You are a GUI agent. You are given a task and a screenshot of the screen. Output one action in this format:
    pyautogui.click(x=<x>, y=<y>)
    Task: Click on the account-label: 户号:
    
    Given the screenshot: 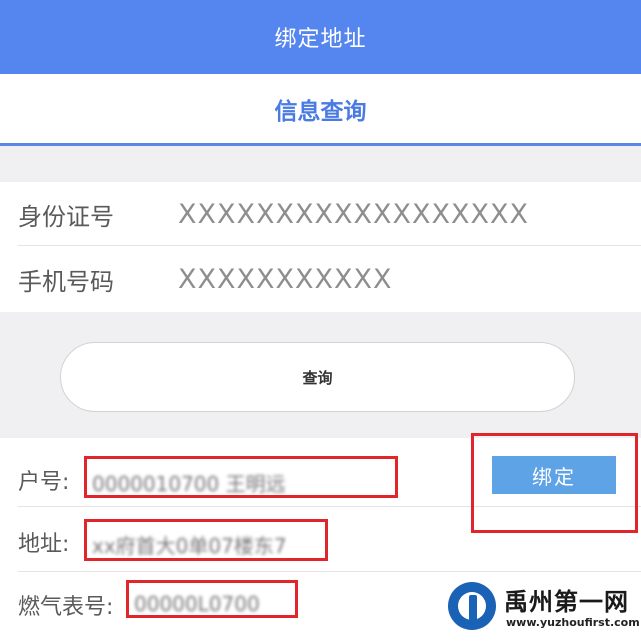 What is the action you would take?
    pyautogui.click(x=44, y=482)
    